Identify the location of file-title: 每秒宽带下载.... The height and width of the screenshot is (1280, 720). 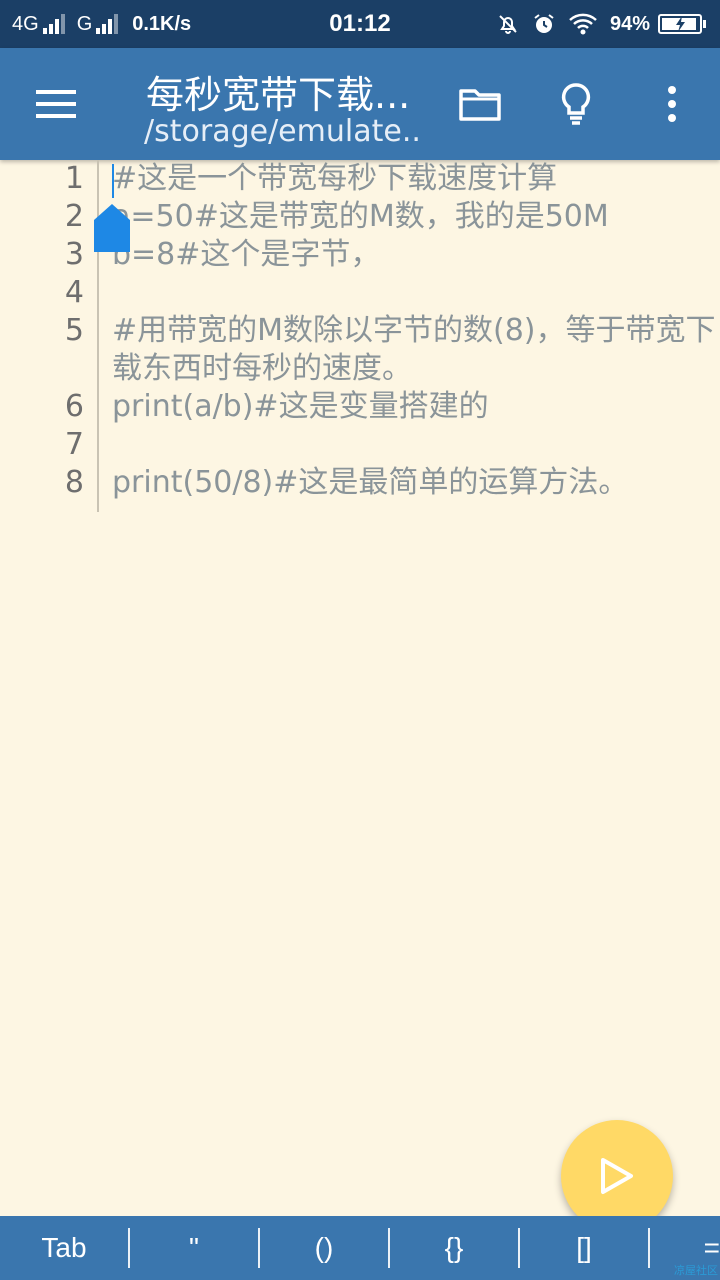
(278, 95).